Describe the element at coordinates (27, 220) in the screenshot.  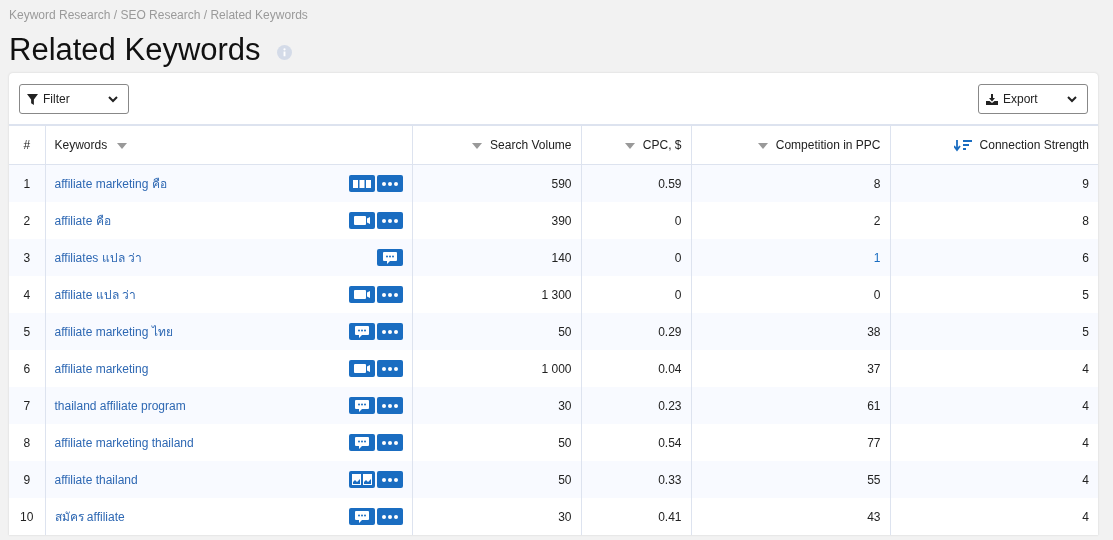
I see `row-number: 2` at that location.